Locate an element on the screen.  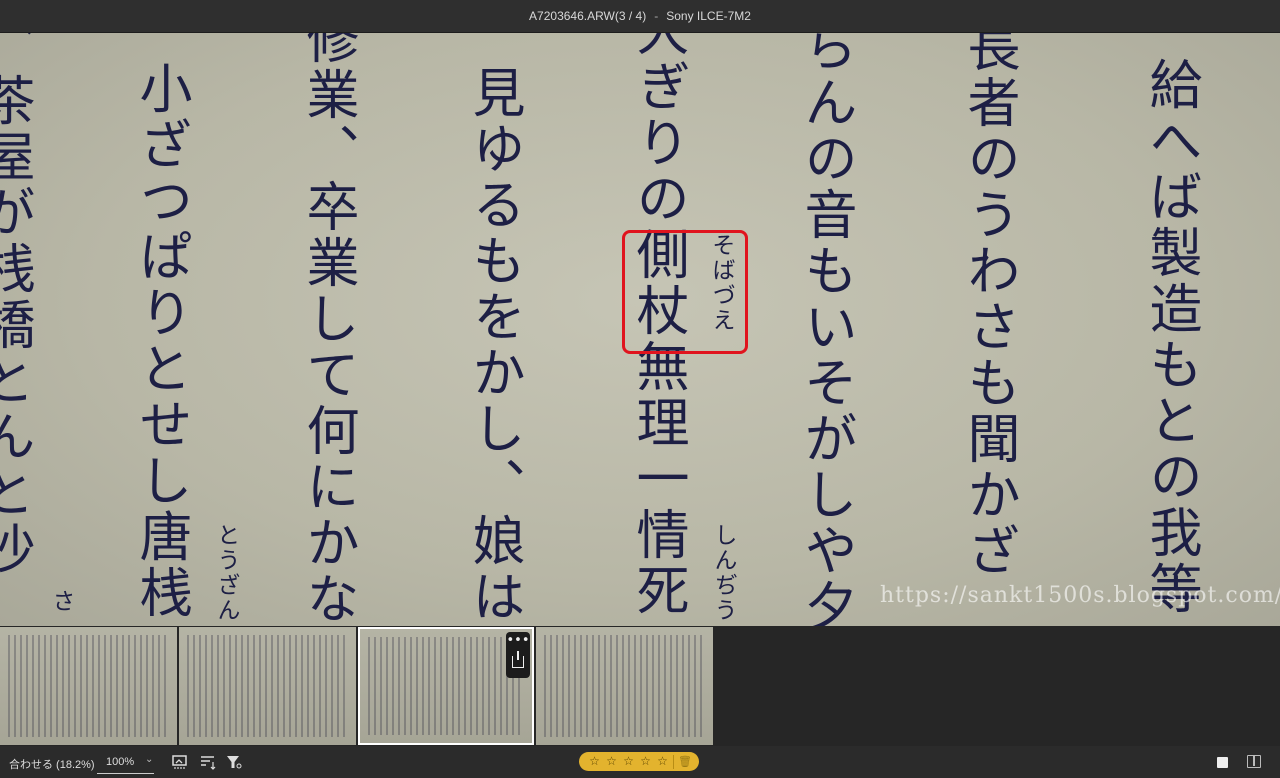
single-view-icon is located at coordinates (1222, 762).